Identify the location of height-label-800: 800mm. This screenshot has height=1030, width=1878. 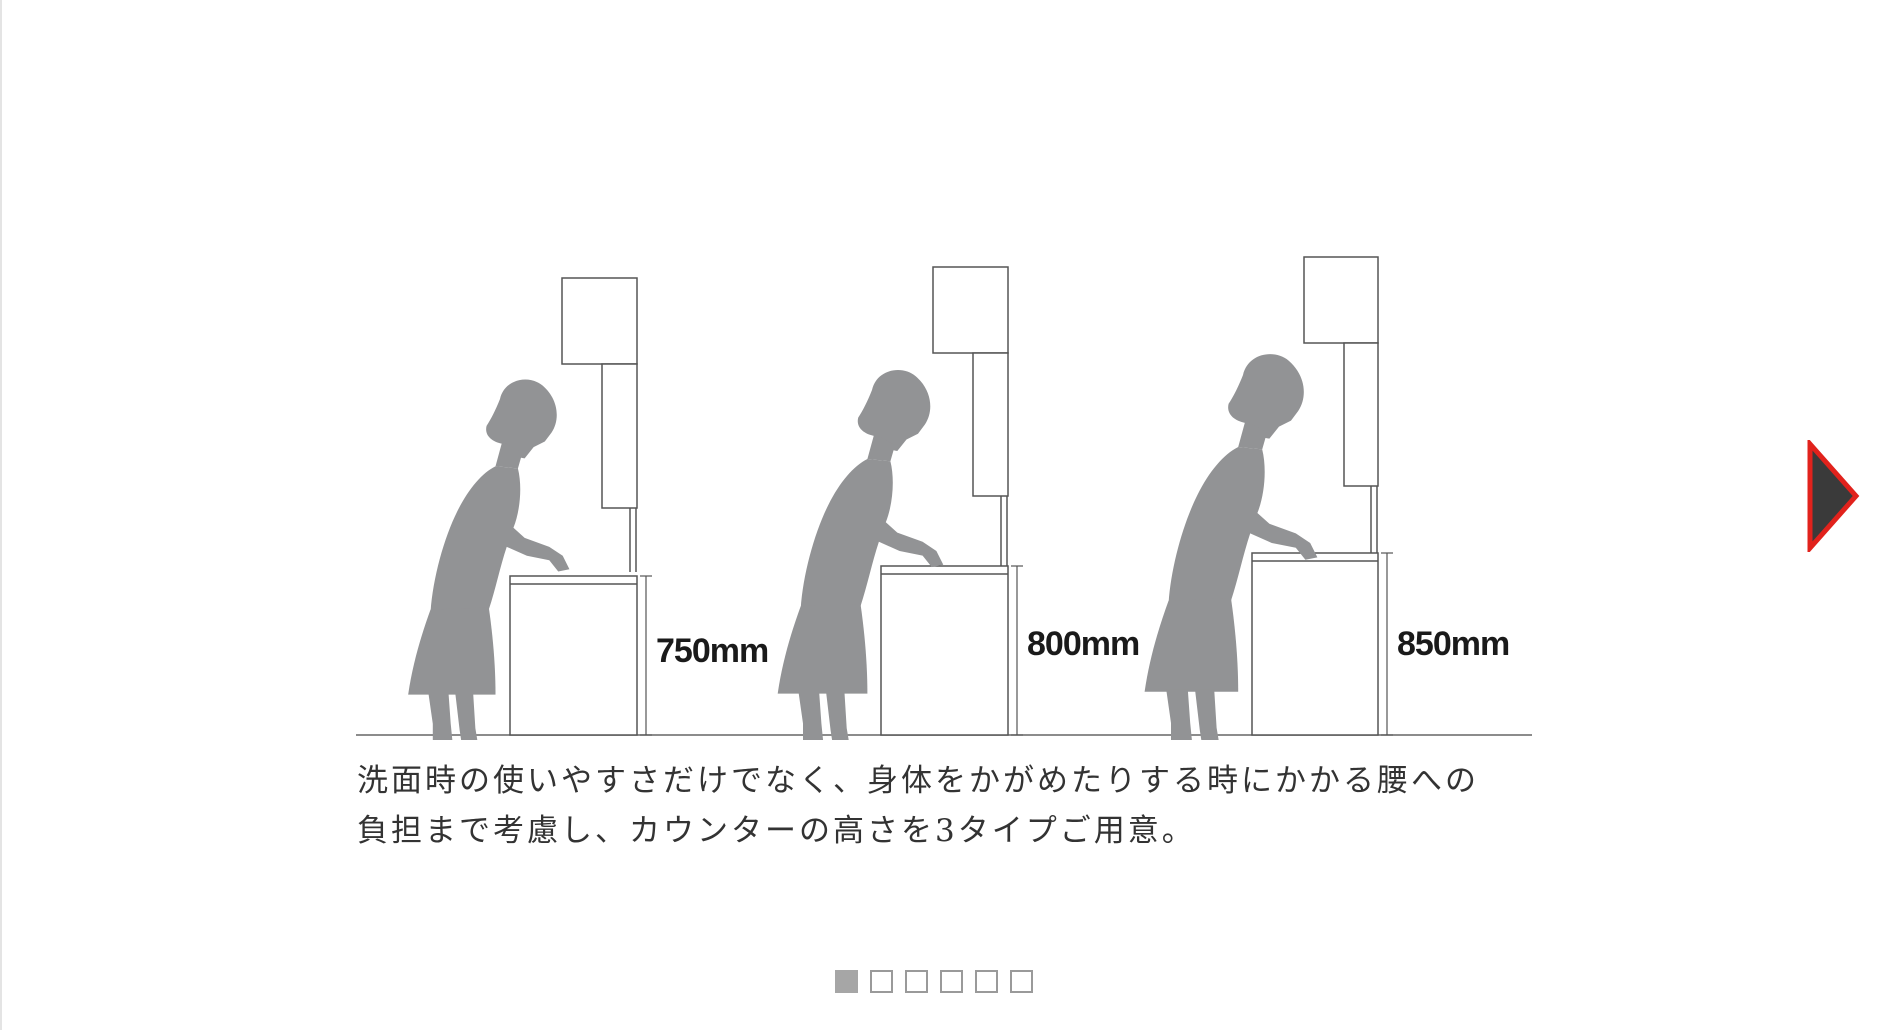
(1083, 644).